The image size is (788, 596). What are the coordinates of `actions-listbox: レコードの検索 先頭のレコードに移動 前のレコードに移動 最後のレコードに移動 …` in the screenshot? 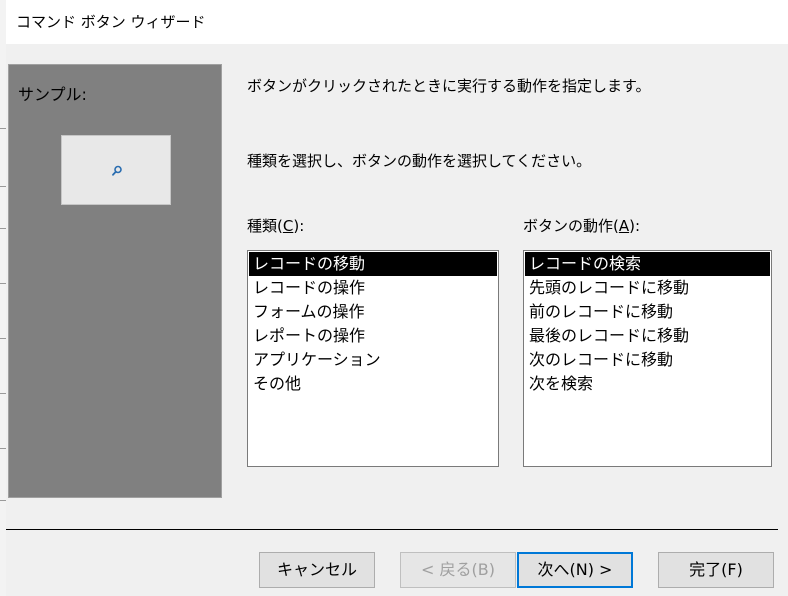 It's located at (647, 358).